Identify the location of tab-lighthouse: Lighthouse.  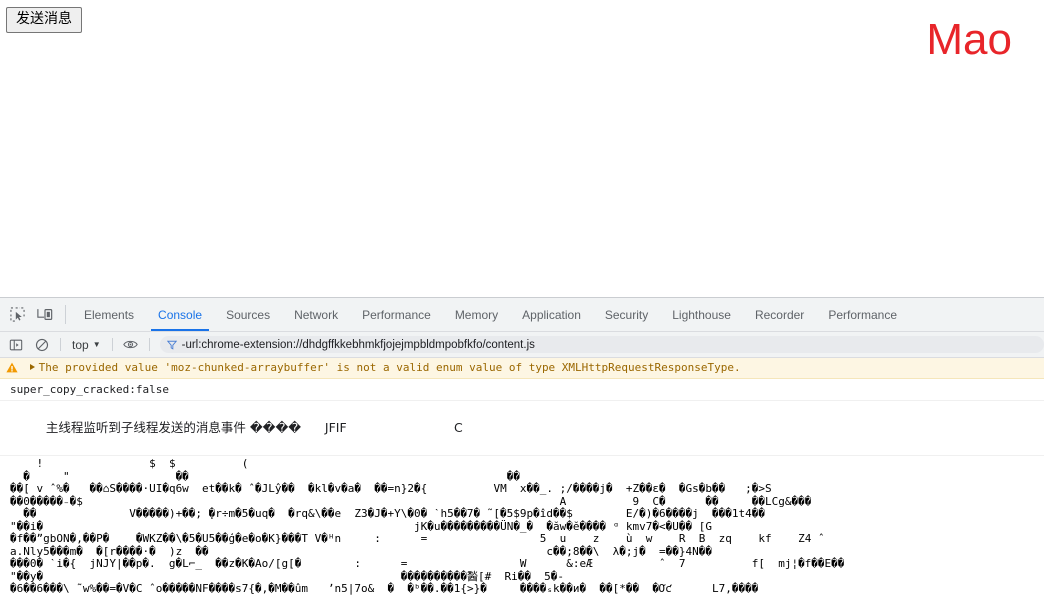
(701, 314).